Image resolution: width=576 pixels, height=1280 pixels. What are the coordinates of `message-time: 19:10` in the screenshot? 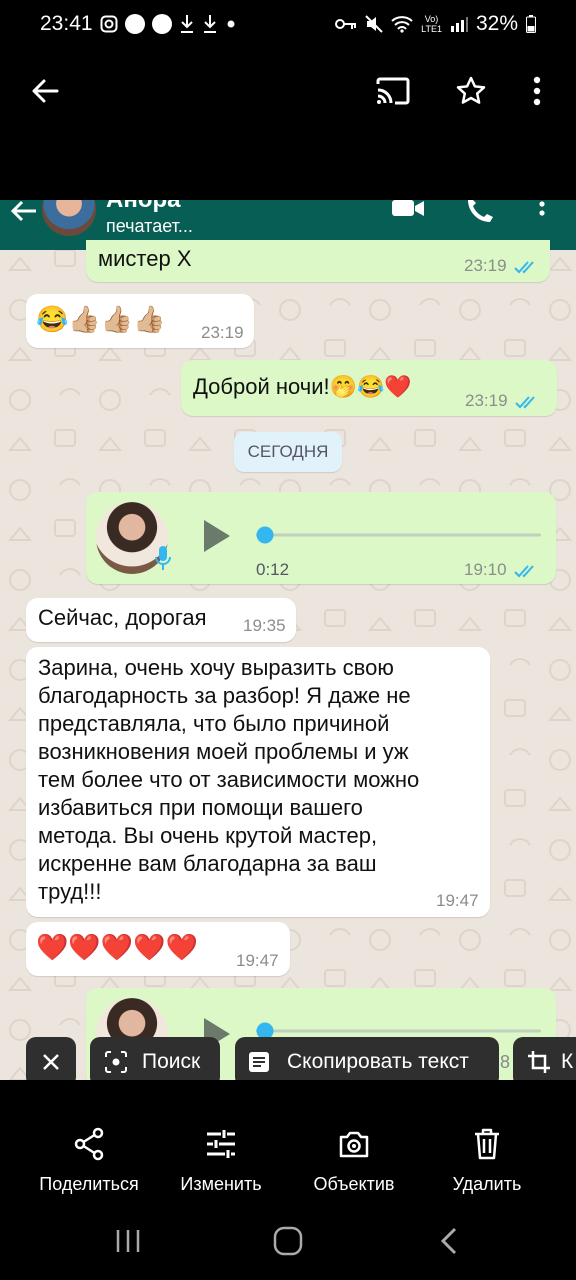 It's located at (485, 569).